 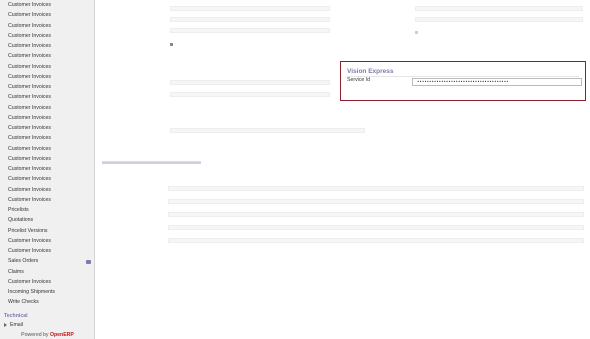 What do you see at coordinates (35, 335) in the screenshot?
I see `powered-by-text: Powered by` at bounding box center [35, 335].